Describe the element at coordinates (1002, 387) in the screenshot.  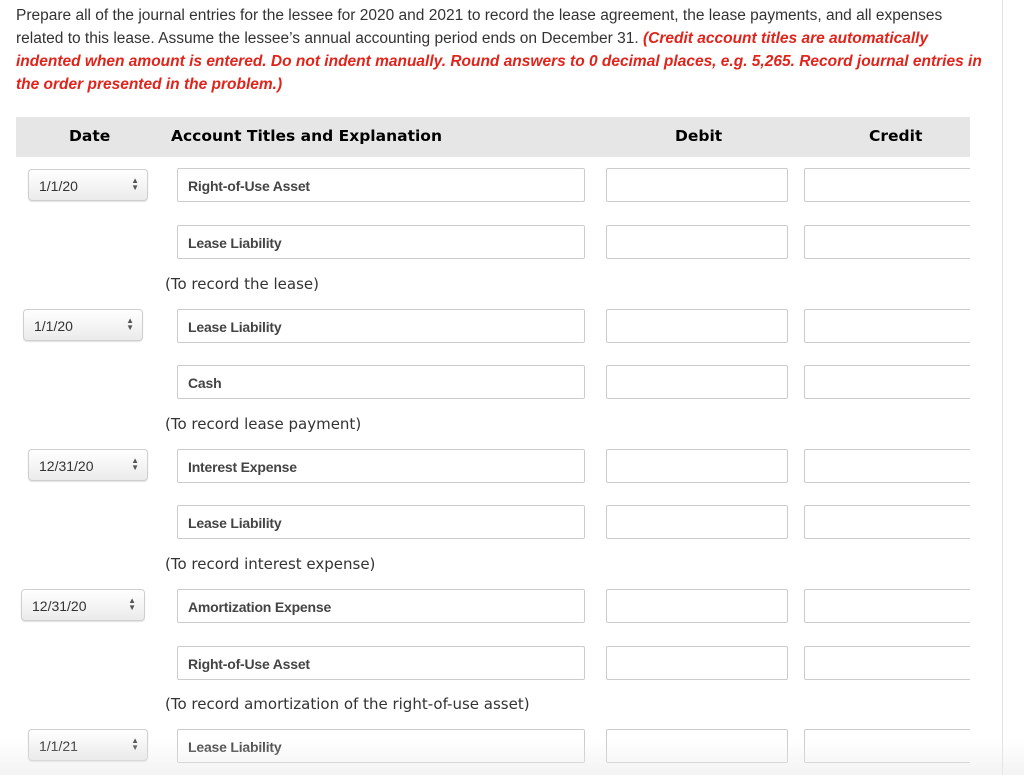
I see `page-divider` at that location.